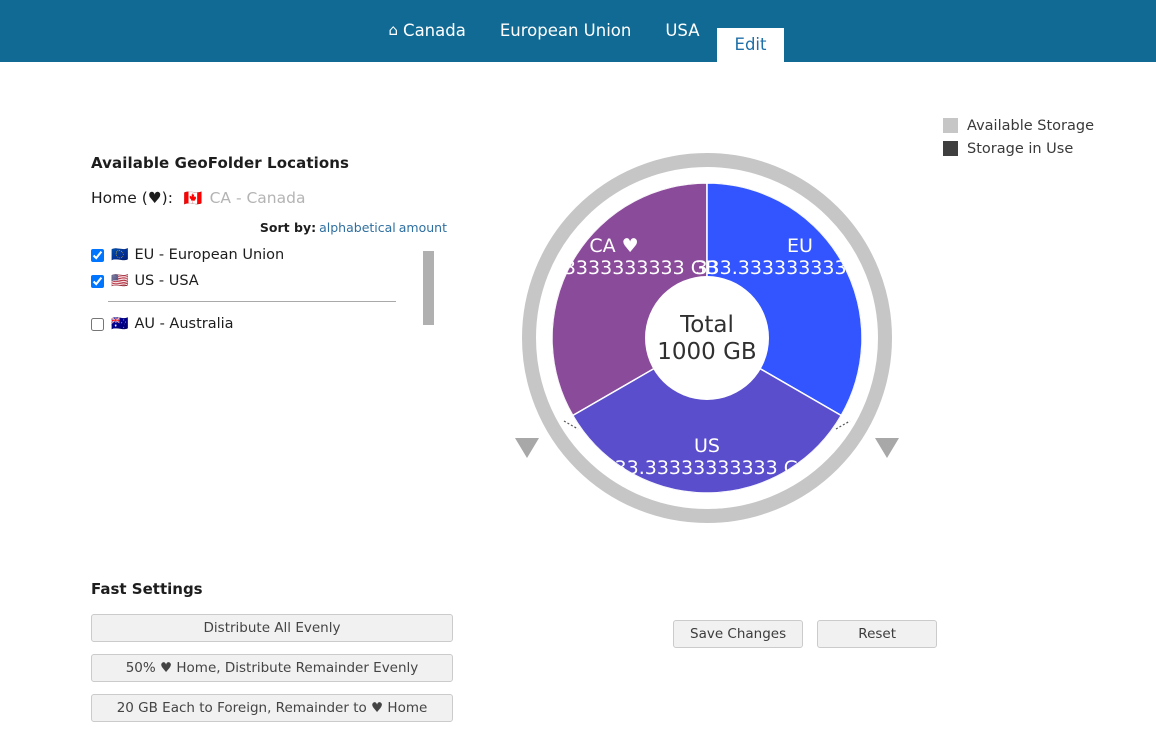  Describe the element at coordinates (261, 324) in the screenshot. I see `list-item-au: 🇦🇺 AU - Australia` at that location.